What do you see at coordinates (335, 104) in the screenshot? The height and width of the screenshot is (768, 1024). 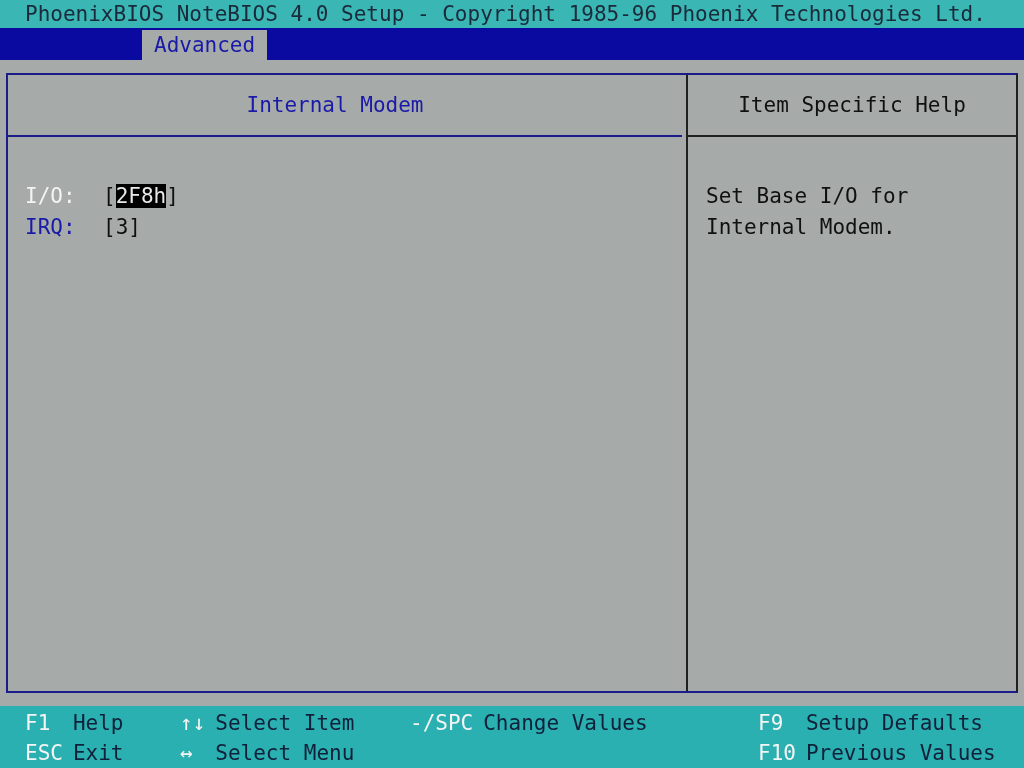 I see `panel-title: Internal Modem` at bounding box center [335, 104].